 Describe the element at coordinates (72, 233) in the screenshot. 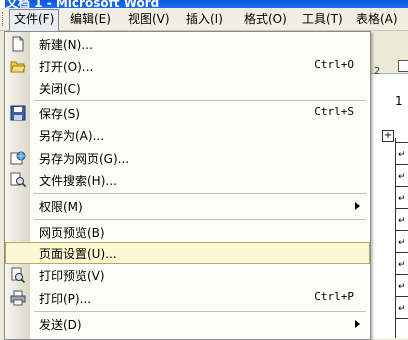

I see `menu-item-label: 网页预览(B)` at that location.